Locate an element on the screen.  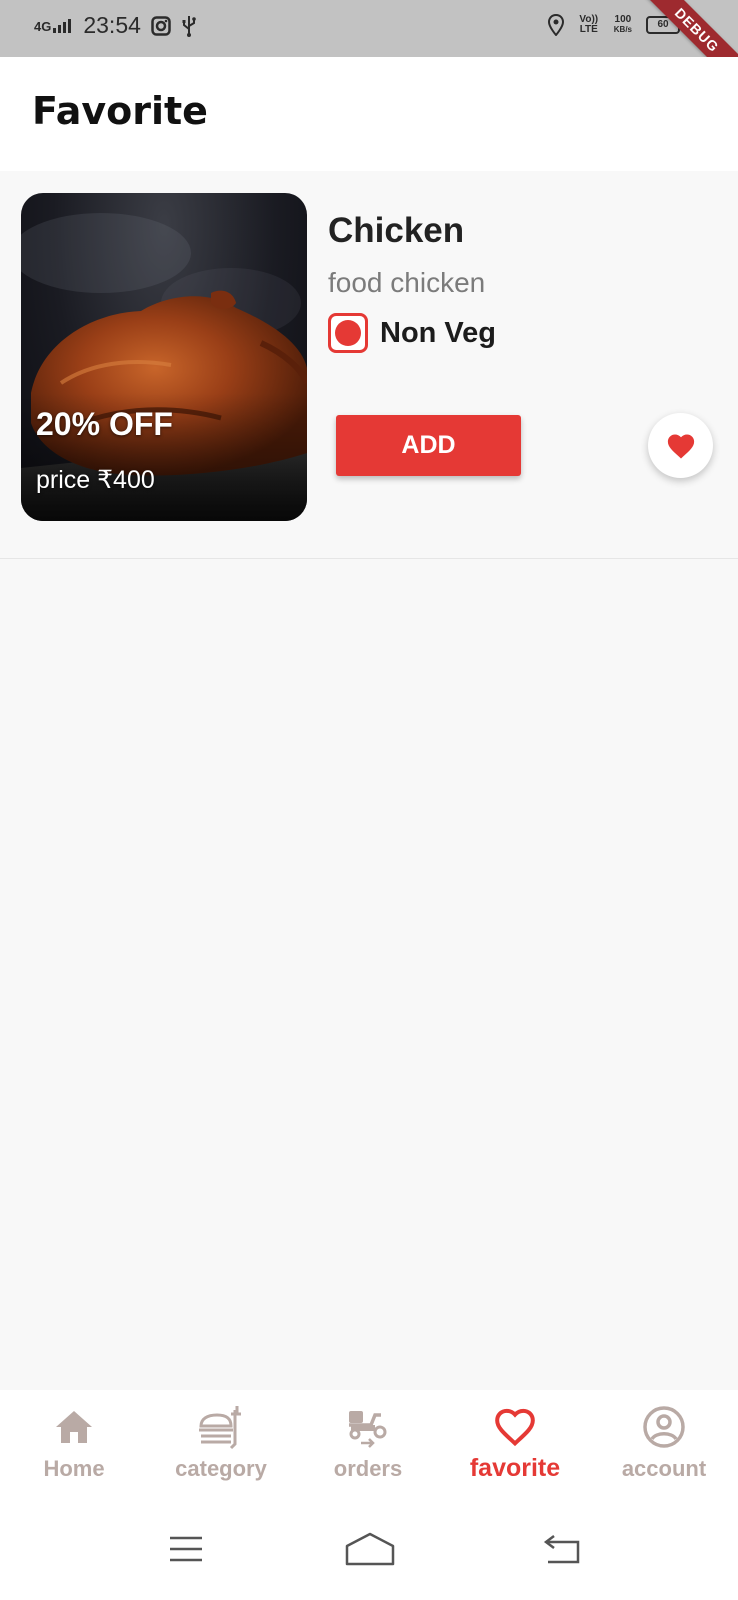
nav-item-category: category is located at coordinates (221, 1446).